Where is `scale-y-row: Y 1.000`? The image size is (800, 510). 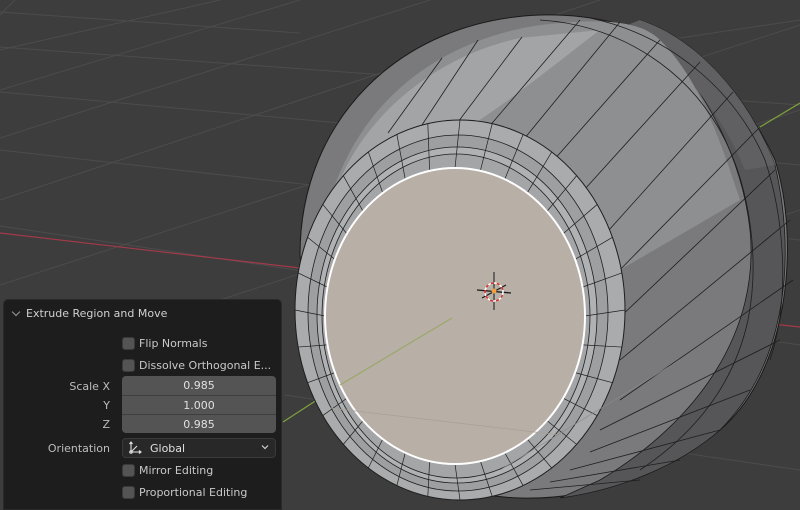 scale-y-row: Y 1.000 is located at coordinates (142, 405).